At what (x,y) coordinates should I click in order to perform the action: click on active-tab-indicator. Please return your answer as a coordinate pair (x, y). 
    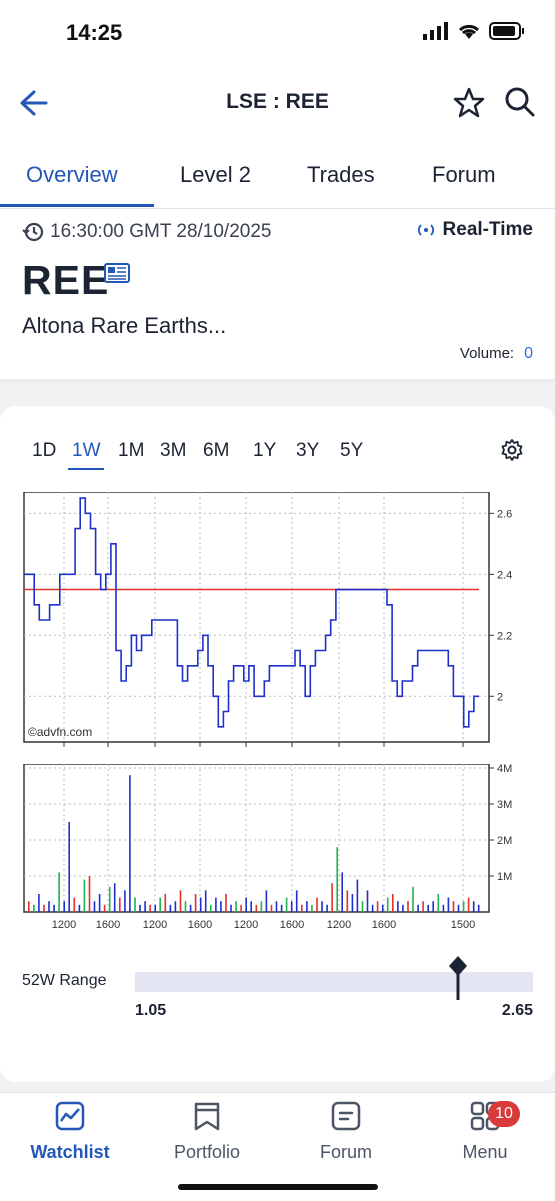
    Looking at the image, I should click on (77, 205).